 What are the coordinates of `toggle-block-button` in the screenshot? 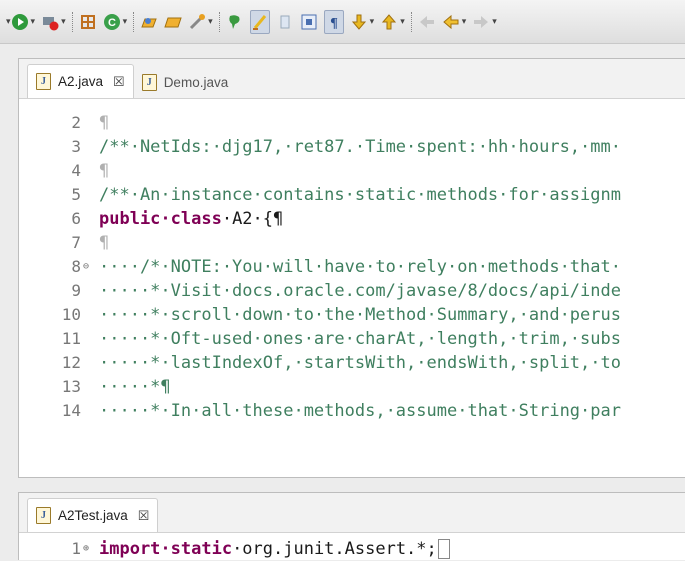 It's located at (285, 22).